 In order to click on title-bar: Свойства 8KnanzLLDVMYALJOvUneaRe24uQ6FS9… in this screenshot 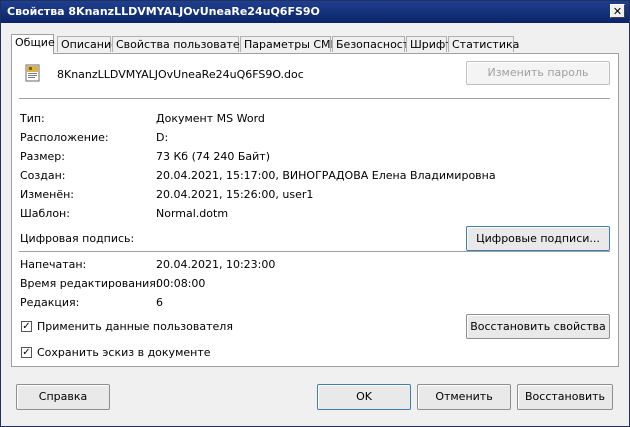, I will do `click(315, 12)`.